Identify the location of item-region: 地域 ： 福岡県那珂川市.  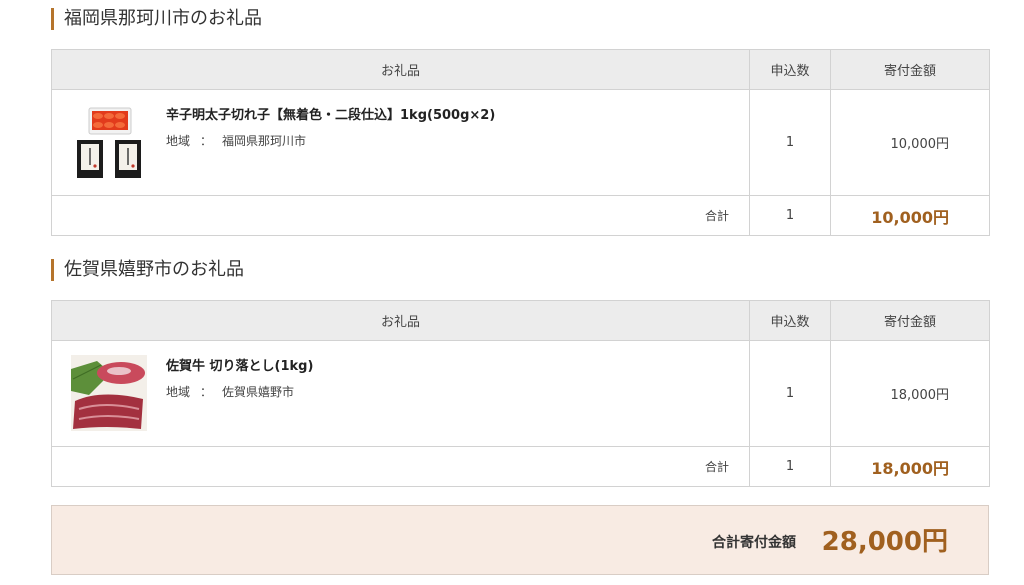
(236, 140).